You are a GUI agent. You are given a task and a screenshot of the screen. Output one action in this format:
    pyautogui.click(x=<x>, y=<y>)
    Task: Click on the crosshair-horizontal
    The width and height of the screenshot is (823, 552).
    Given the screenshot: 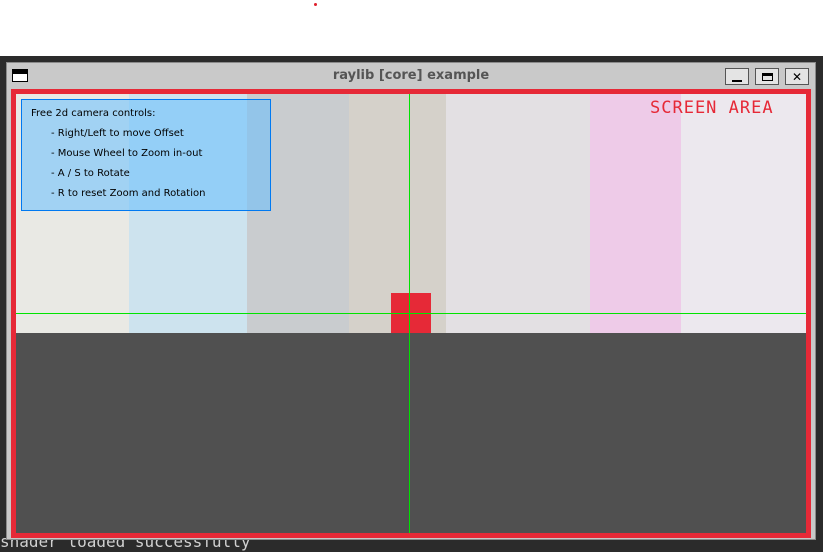 What is the action you would take?
    pyautogui.click(x=411, y=313)
    